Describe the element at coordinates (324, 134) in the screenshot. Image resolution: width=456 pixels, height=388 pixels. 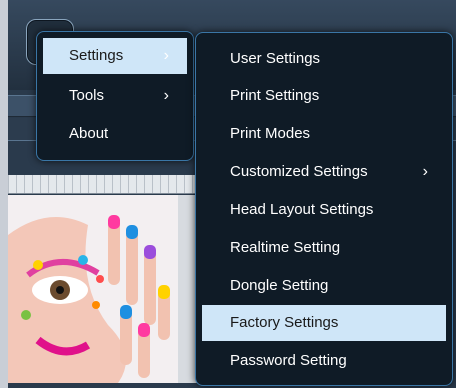
I see `submenu-item-print-modes: Print Modes` at that location.